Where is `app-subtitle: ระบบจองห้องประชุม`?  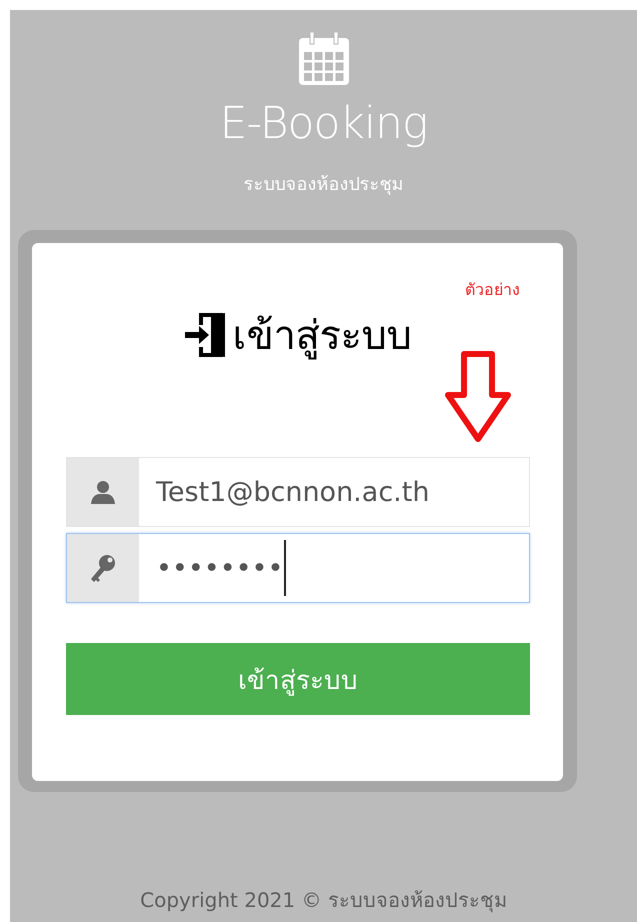 app-subtitle: ระบบจองห้องประชุม is located at coordinates (324, 185).